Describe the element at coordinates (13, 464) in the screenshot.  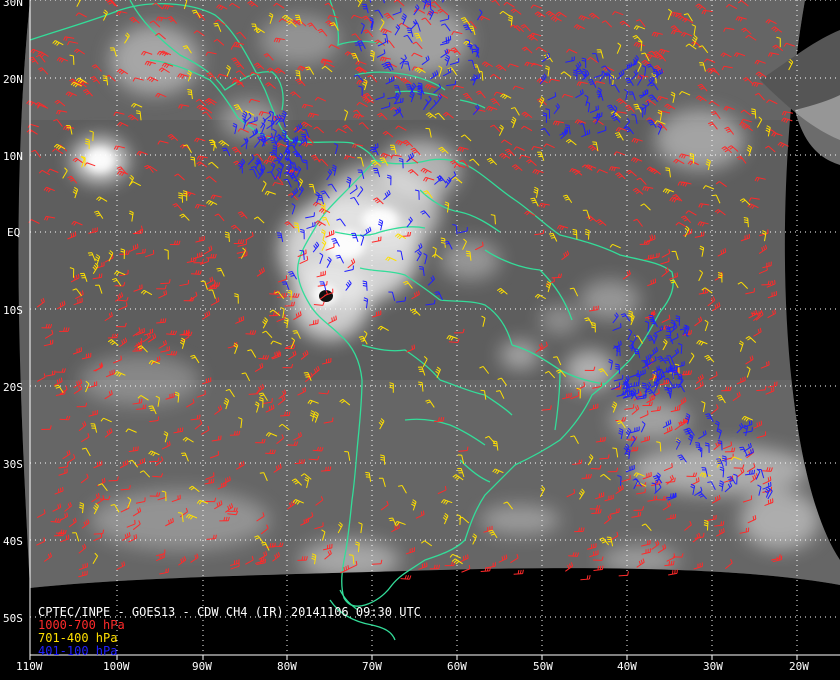
I see `lat-label: 30S` at that location.